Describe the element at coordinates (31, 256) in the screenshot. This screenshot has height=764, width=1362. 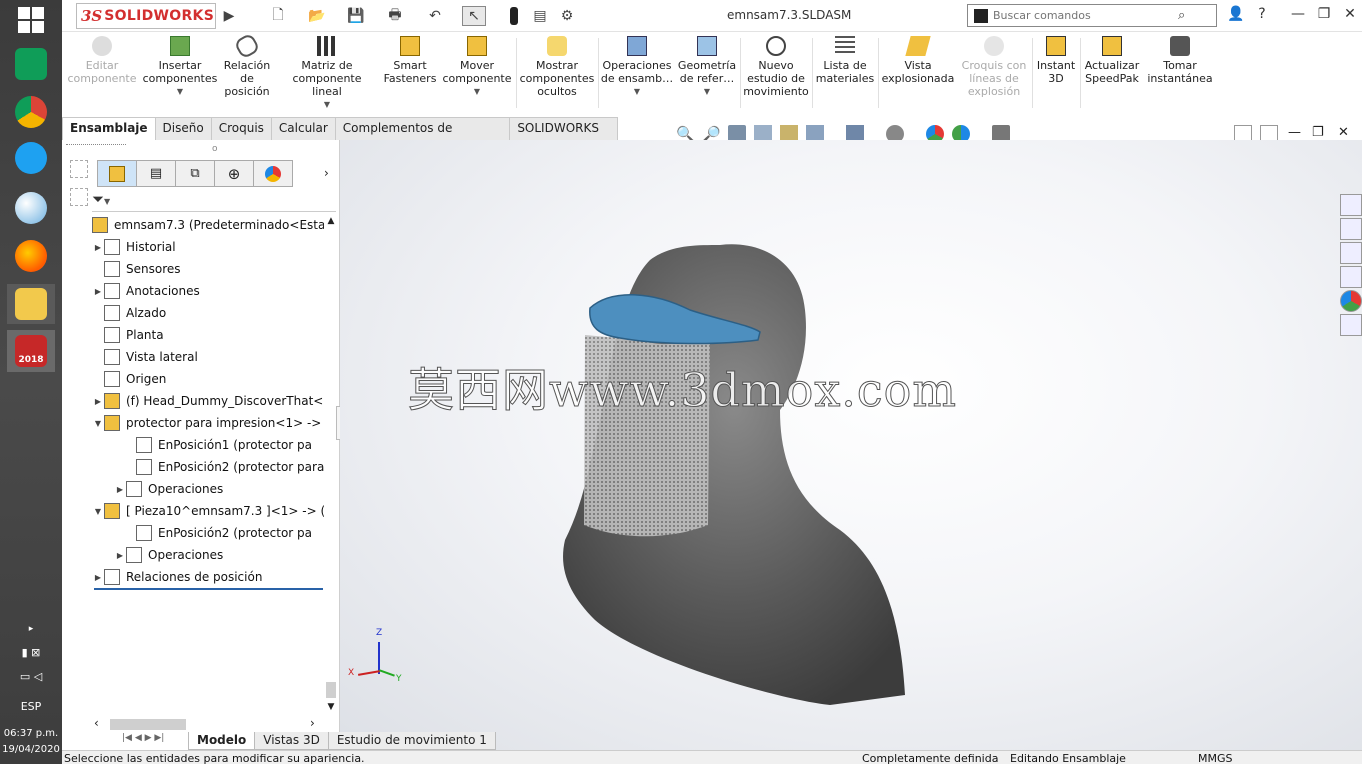
I see `taskbar-firefox-button` at that location.